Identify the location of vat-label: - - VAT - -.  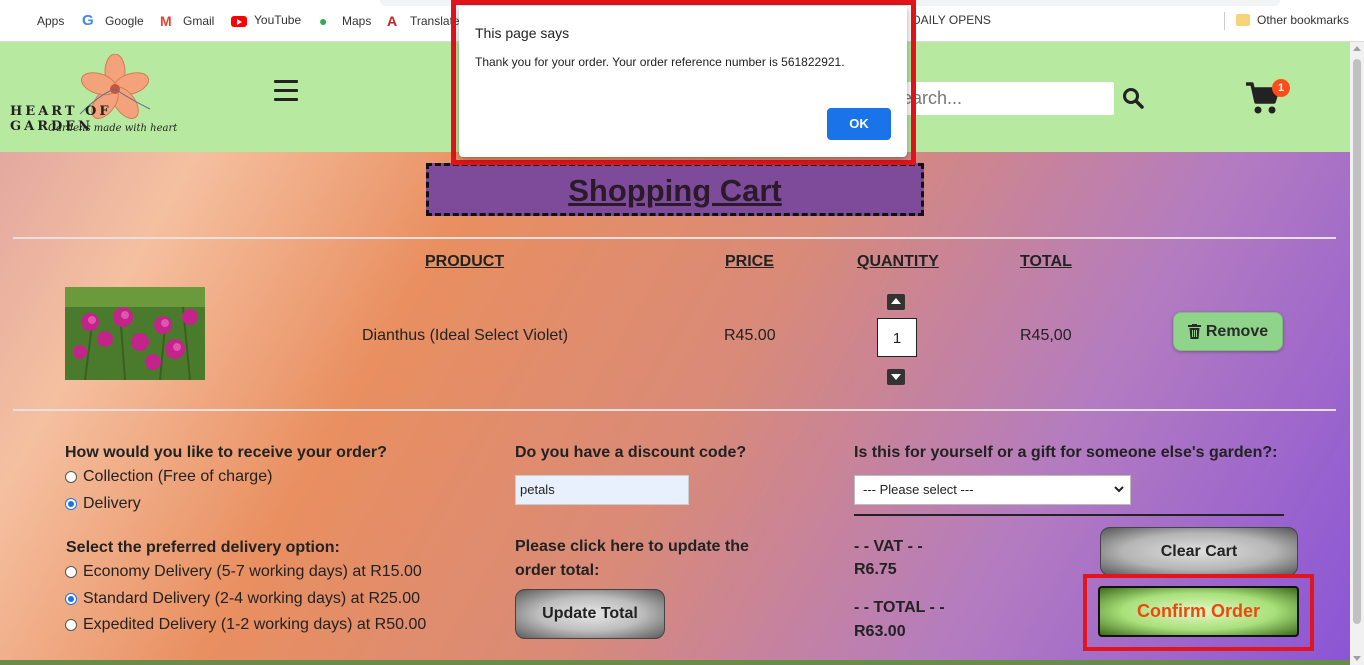
(888, 546).